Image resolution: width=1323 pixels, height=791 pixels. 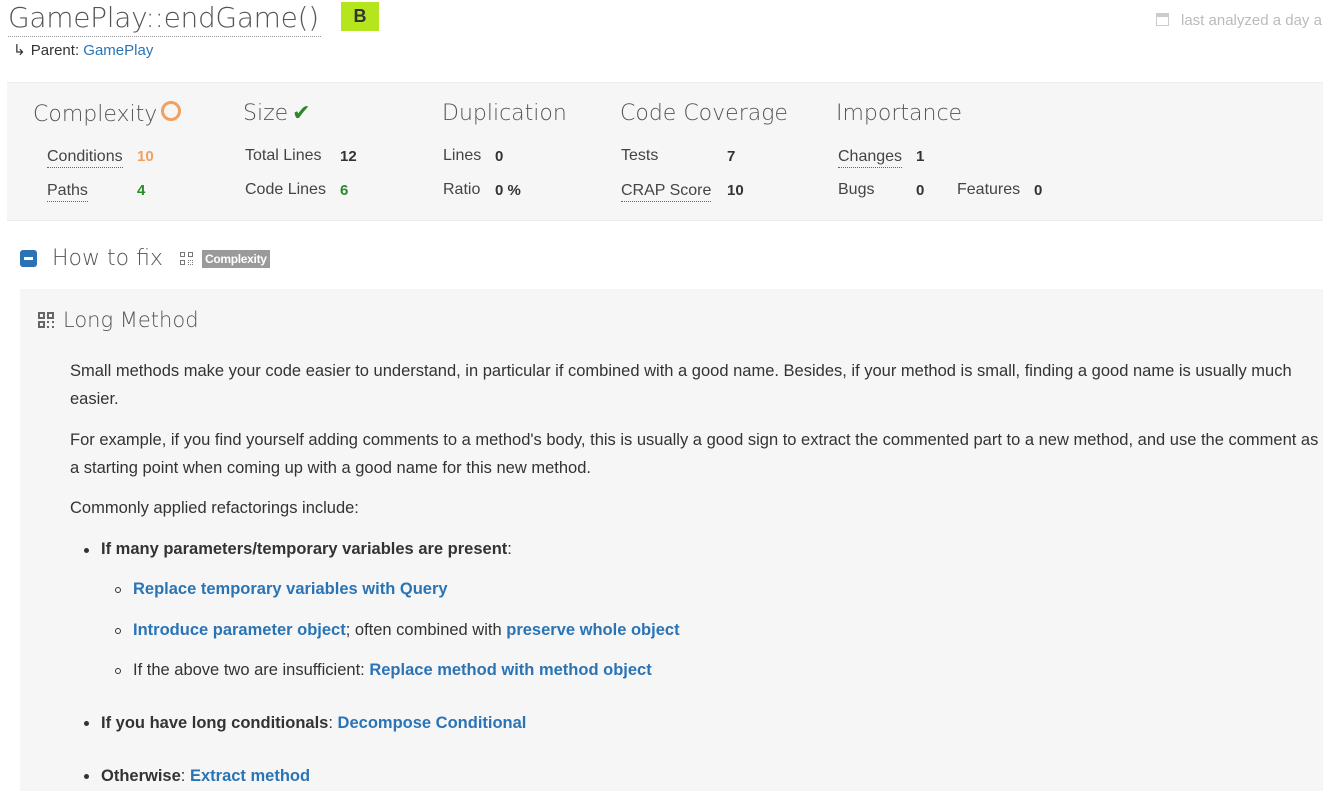 I want to click on parent-link: GamePlay, so click(x=118, y=50).